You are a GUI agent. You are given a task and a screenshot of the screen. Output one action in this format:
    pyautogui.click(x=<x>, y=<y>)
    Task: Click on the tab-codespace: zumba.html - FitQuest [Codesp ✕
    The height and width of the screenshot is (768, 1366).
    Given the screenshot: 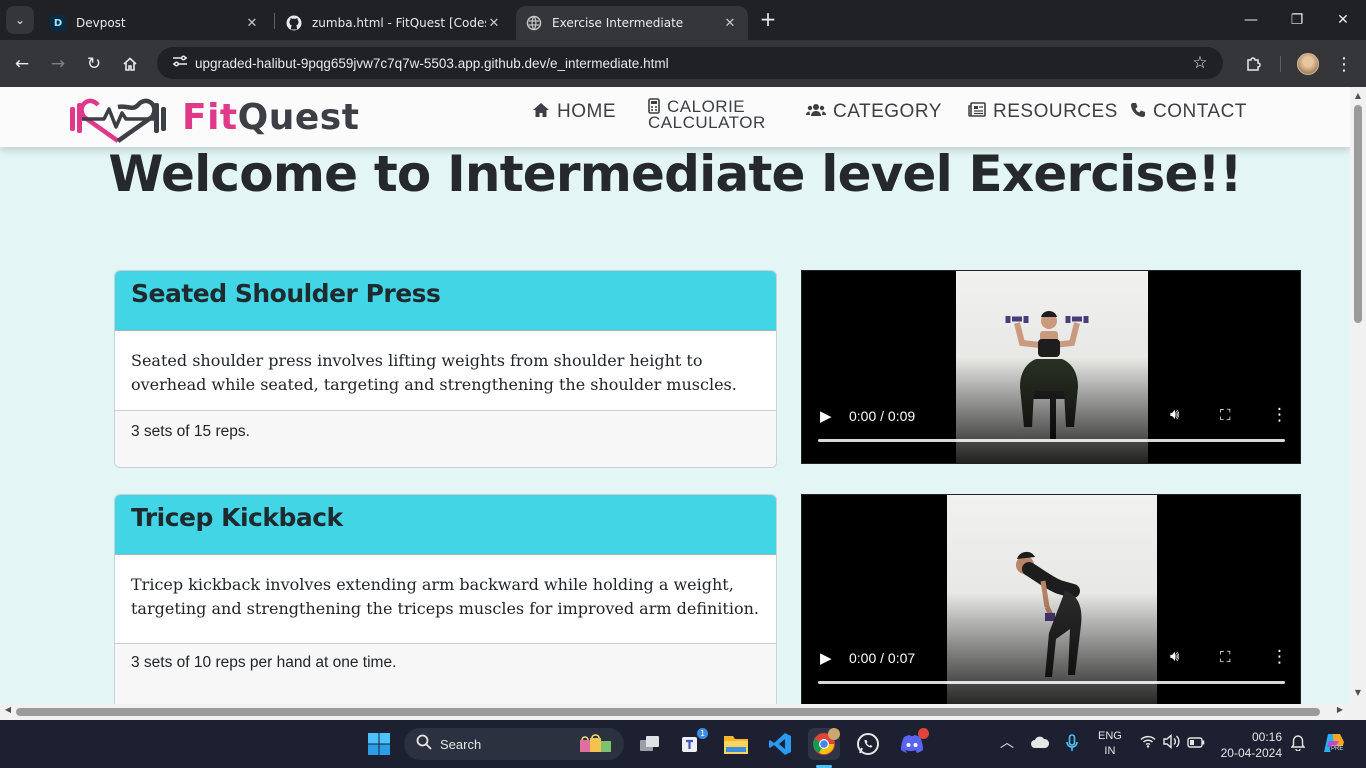 What is the action you would take?
    pyautogui.click(x=394, y=23)
    